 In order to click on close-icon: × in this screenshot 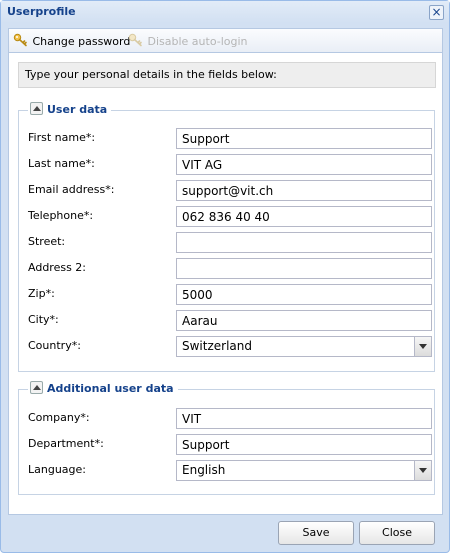, I will do `click(436, 12)`.